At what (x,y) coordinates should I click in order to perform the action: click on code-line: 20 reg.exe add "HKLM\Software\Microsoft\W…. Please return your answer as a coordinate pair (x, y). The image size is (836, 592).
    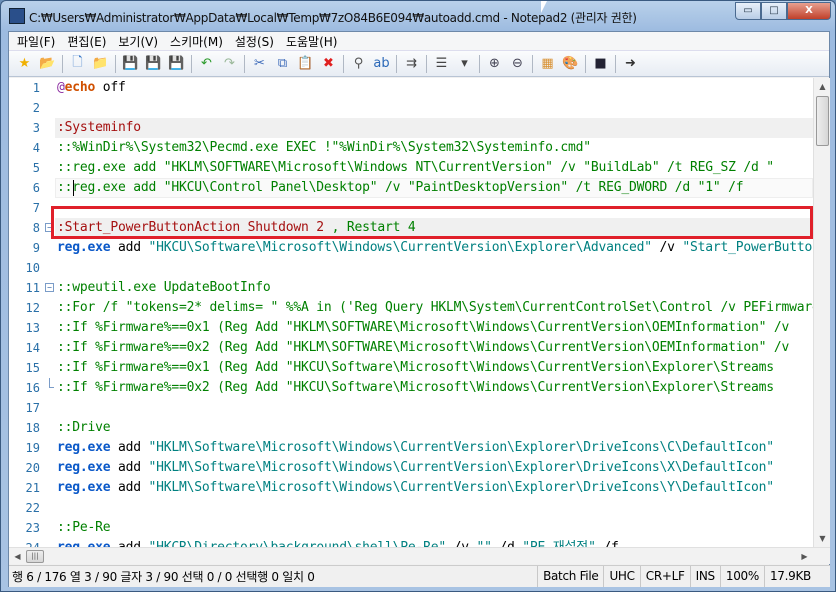
    Looking at the image, I should click on (411, 468).